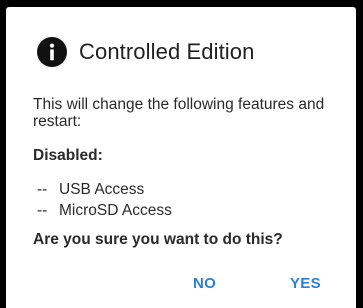  I want to click on no-button: NO, so click(204, 283).